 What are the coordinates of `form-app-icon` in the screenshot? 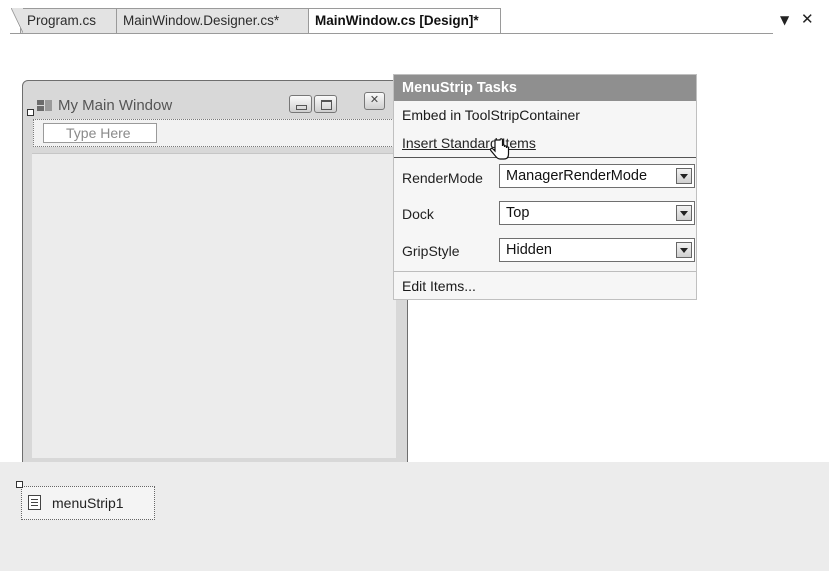 It's located at (44, 105).